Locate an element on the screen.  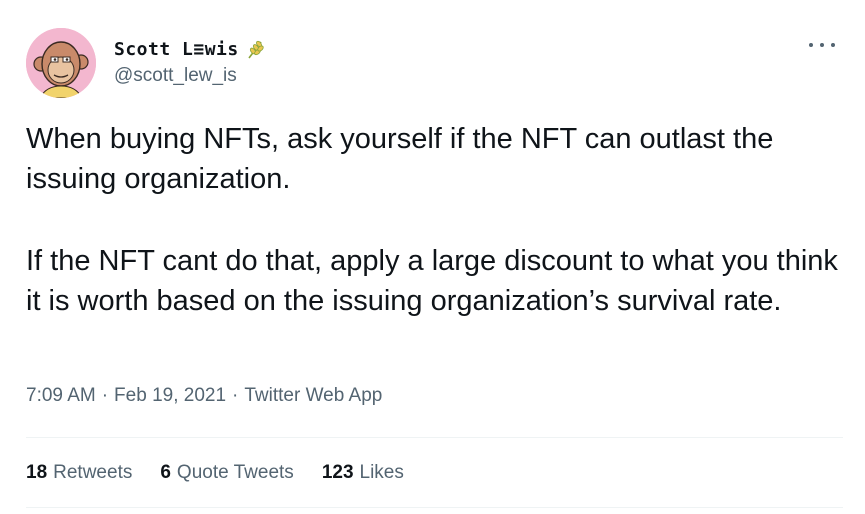
tweet-meta: 7:09 AM · Feb 19, 2021 · Twitter Web App is located at coordinates (204, 396).